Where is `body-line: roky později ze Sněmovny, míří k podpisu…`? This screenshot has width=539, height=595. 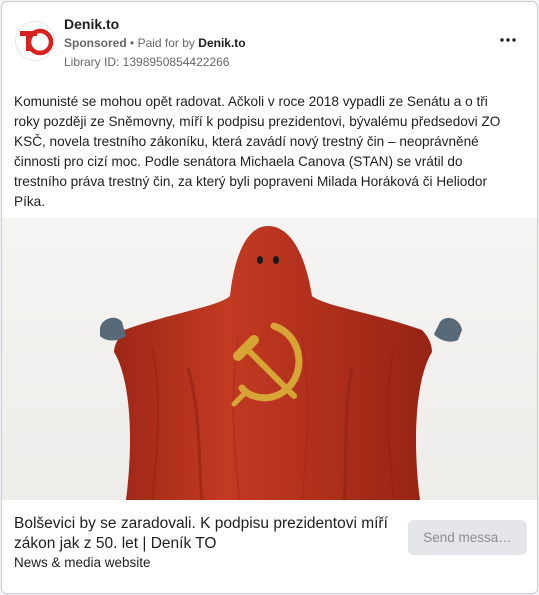
body-line: roky později ze Sněmovny, míří k podpisu… is located at coordinates (257, 121).